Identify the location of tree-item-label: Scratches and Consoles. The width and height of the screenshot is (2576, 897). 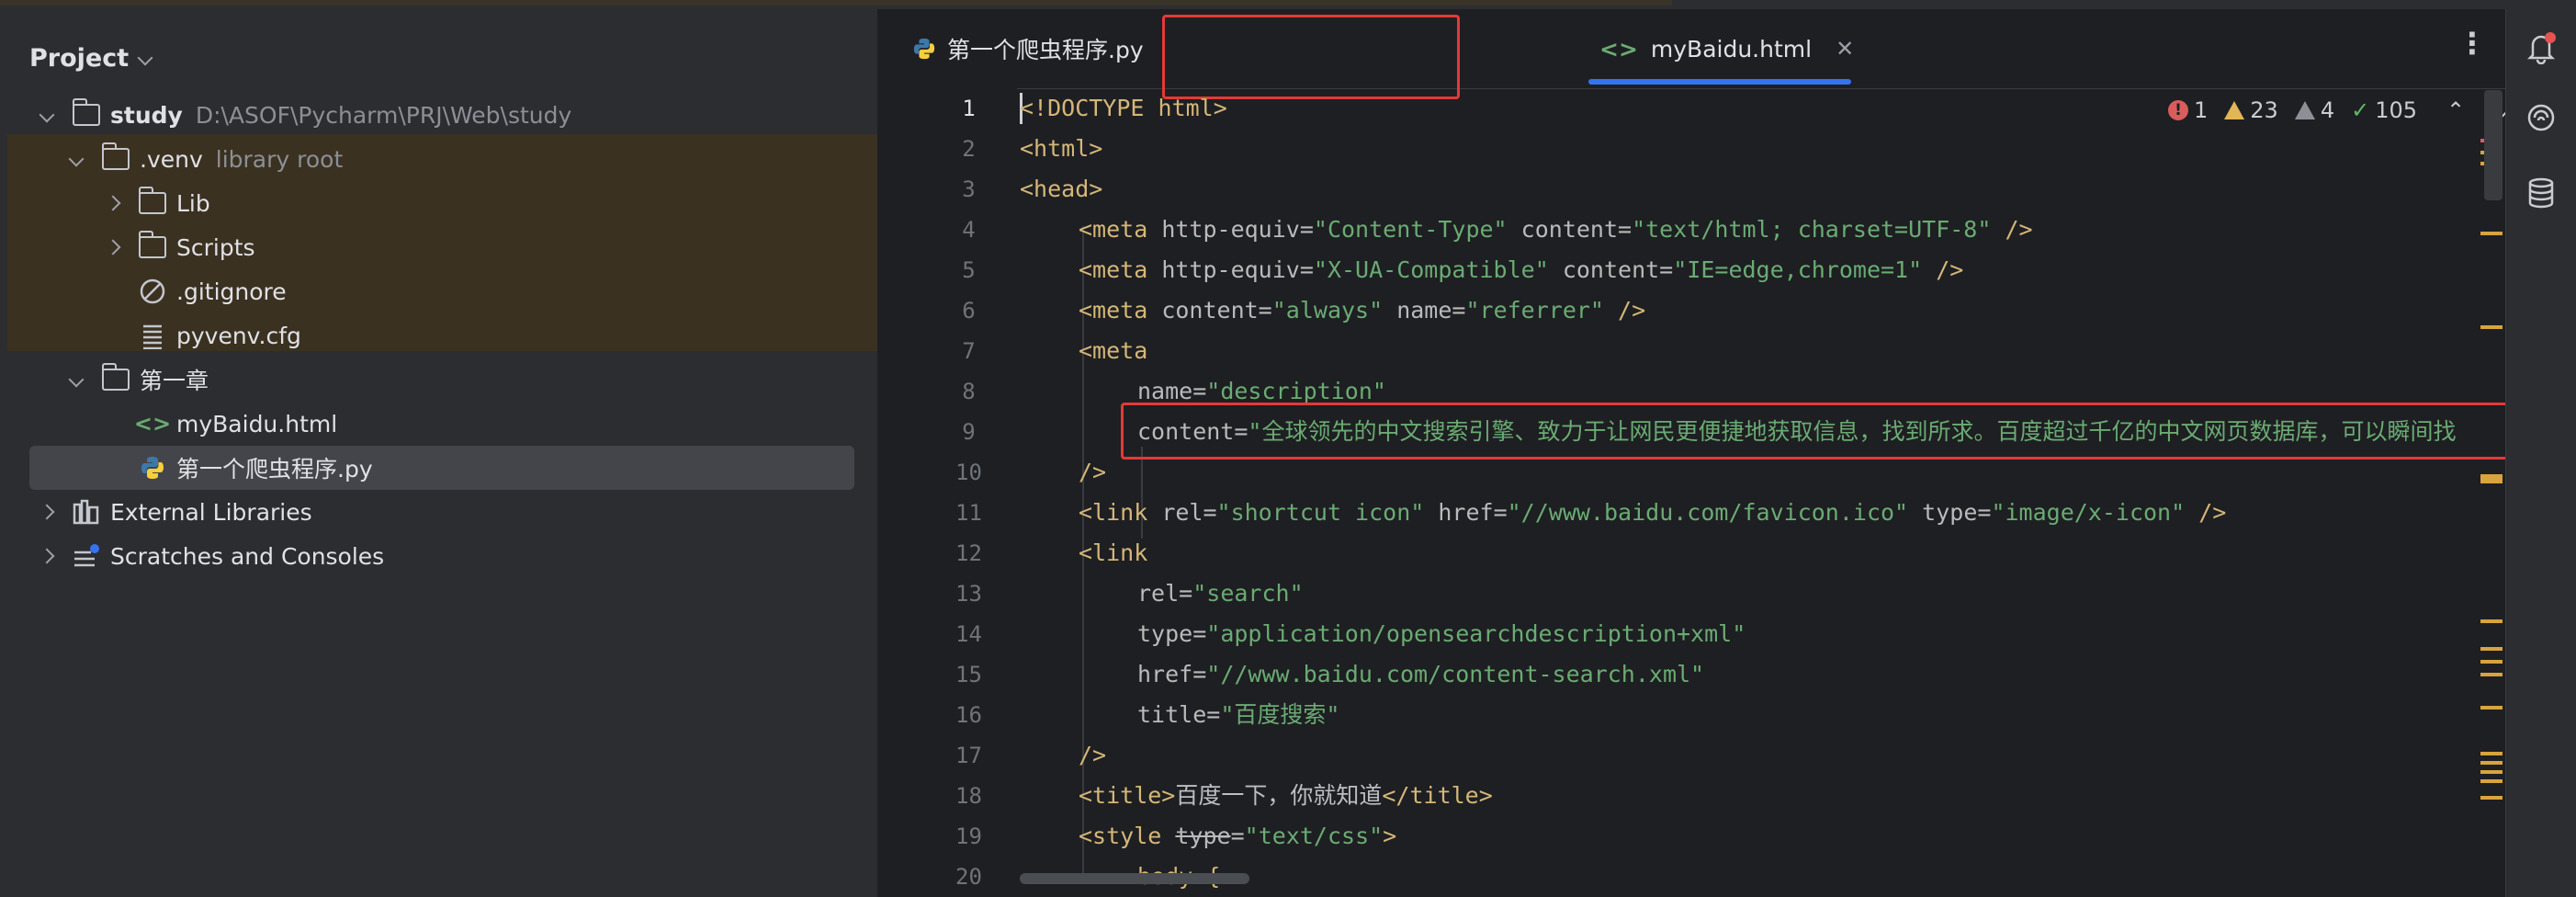
(247, 556).